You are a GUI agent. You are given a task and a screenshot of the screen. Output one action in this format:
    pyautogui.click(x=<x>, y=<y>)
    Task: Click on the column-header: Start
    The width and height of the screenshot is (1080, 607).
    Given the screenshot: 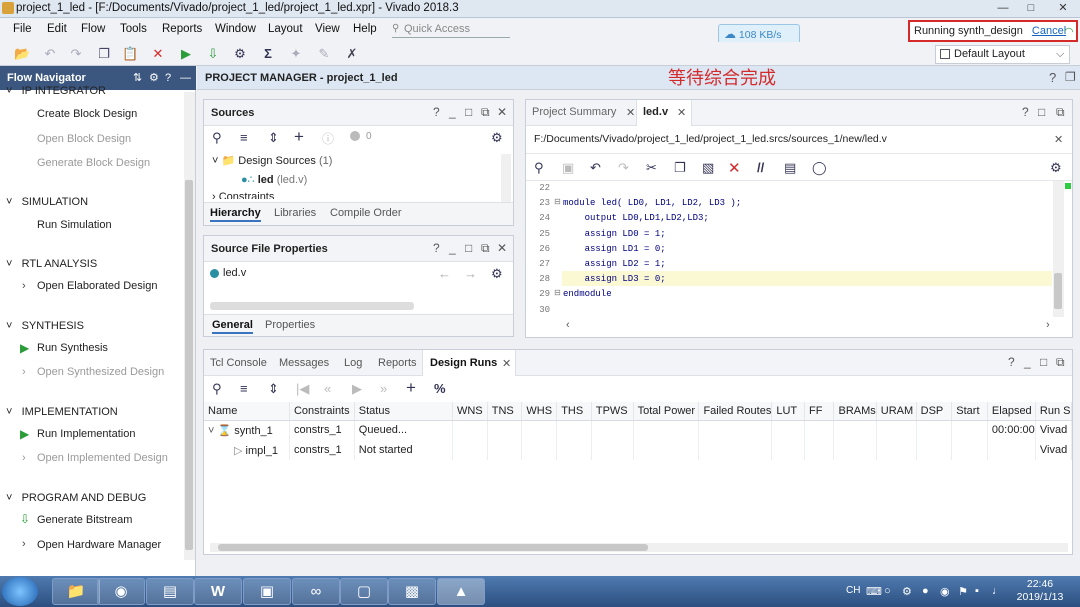 What is the action you would take?
    pyautogui.click(x=969, y=411)
    